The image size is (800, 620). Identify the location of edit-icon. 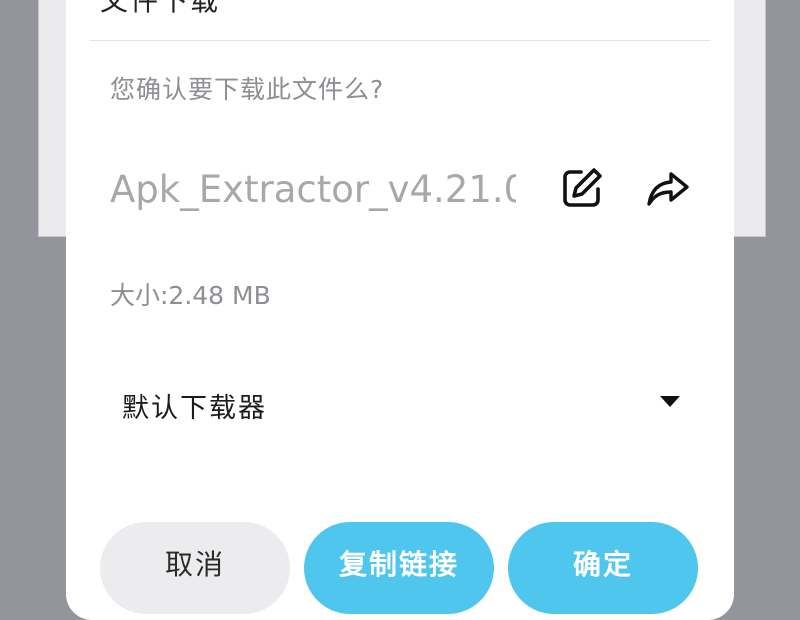
(582, 187).